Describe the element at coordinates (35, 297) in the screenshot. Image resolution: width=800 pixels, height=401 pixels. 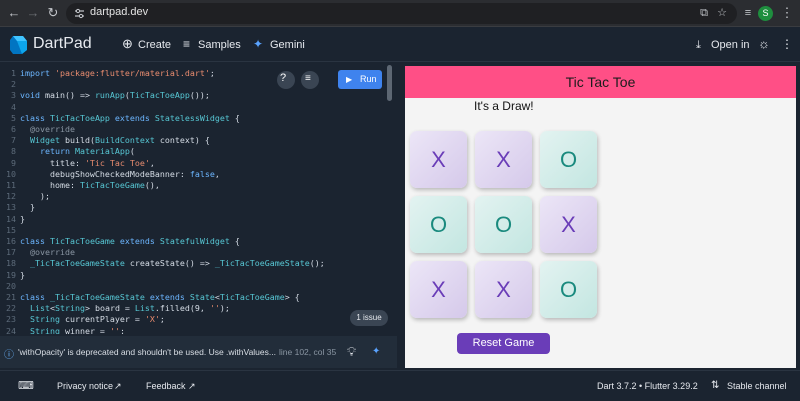
I see `code-token: class` at that location.